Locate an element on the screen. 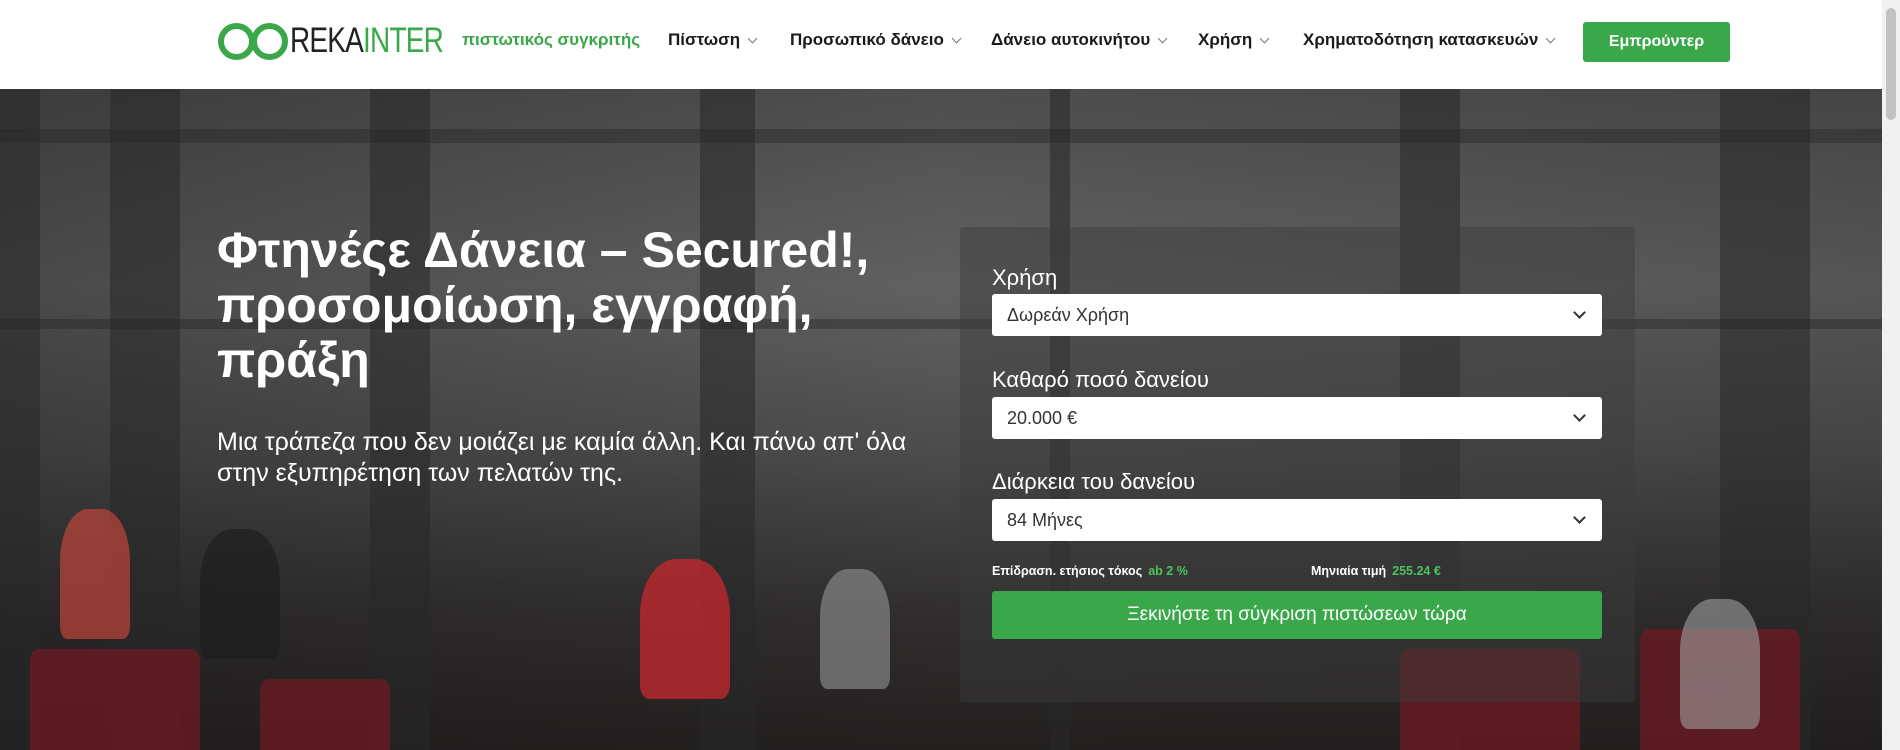 The image size is (1900, 750). nav-item-credit-comparator: πιστωτικός συγκριτής is located at coordinates (551, 40).